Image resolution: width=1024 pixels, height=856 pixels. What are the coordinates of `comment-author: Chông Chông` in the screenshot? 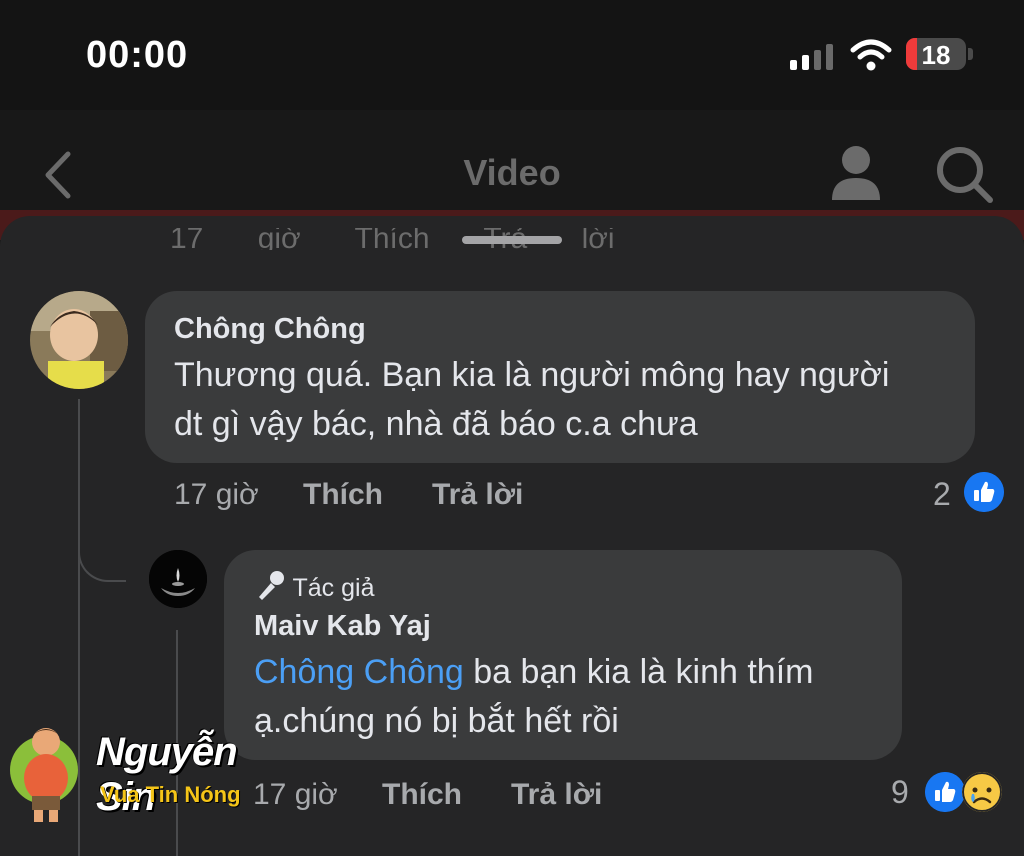 It's located at (270, 329).